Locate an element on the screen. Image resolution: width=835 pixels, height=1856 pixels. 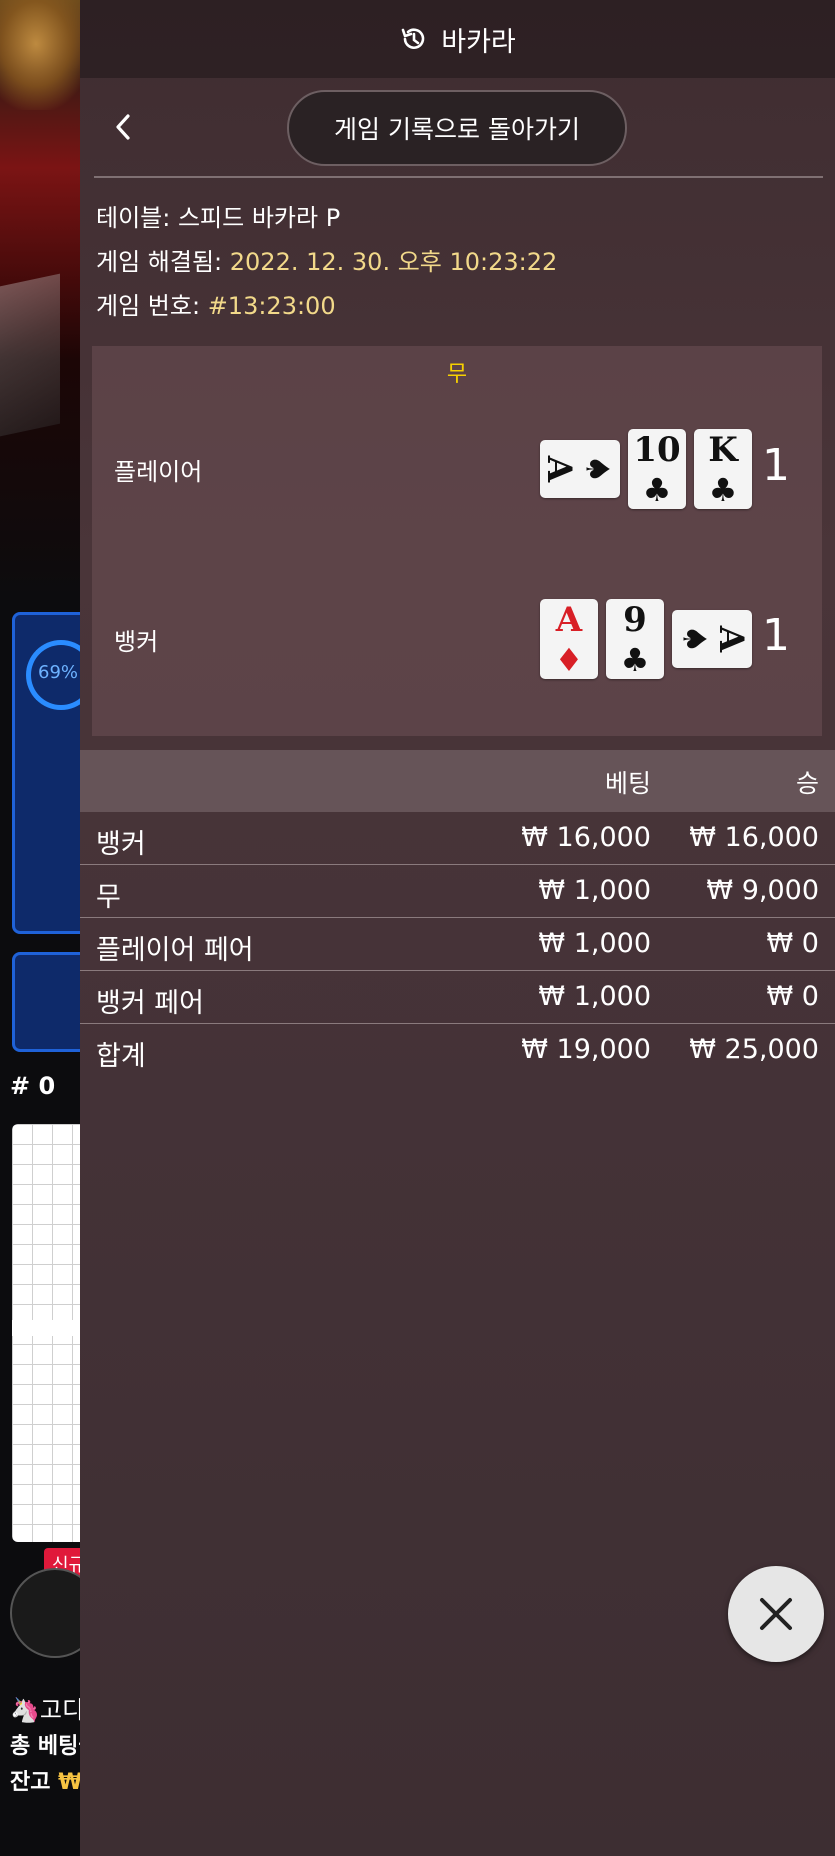
column-header-bet: 베팅 is located at coordinates (627, 783).